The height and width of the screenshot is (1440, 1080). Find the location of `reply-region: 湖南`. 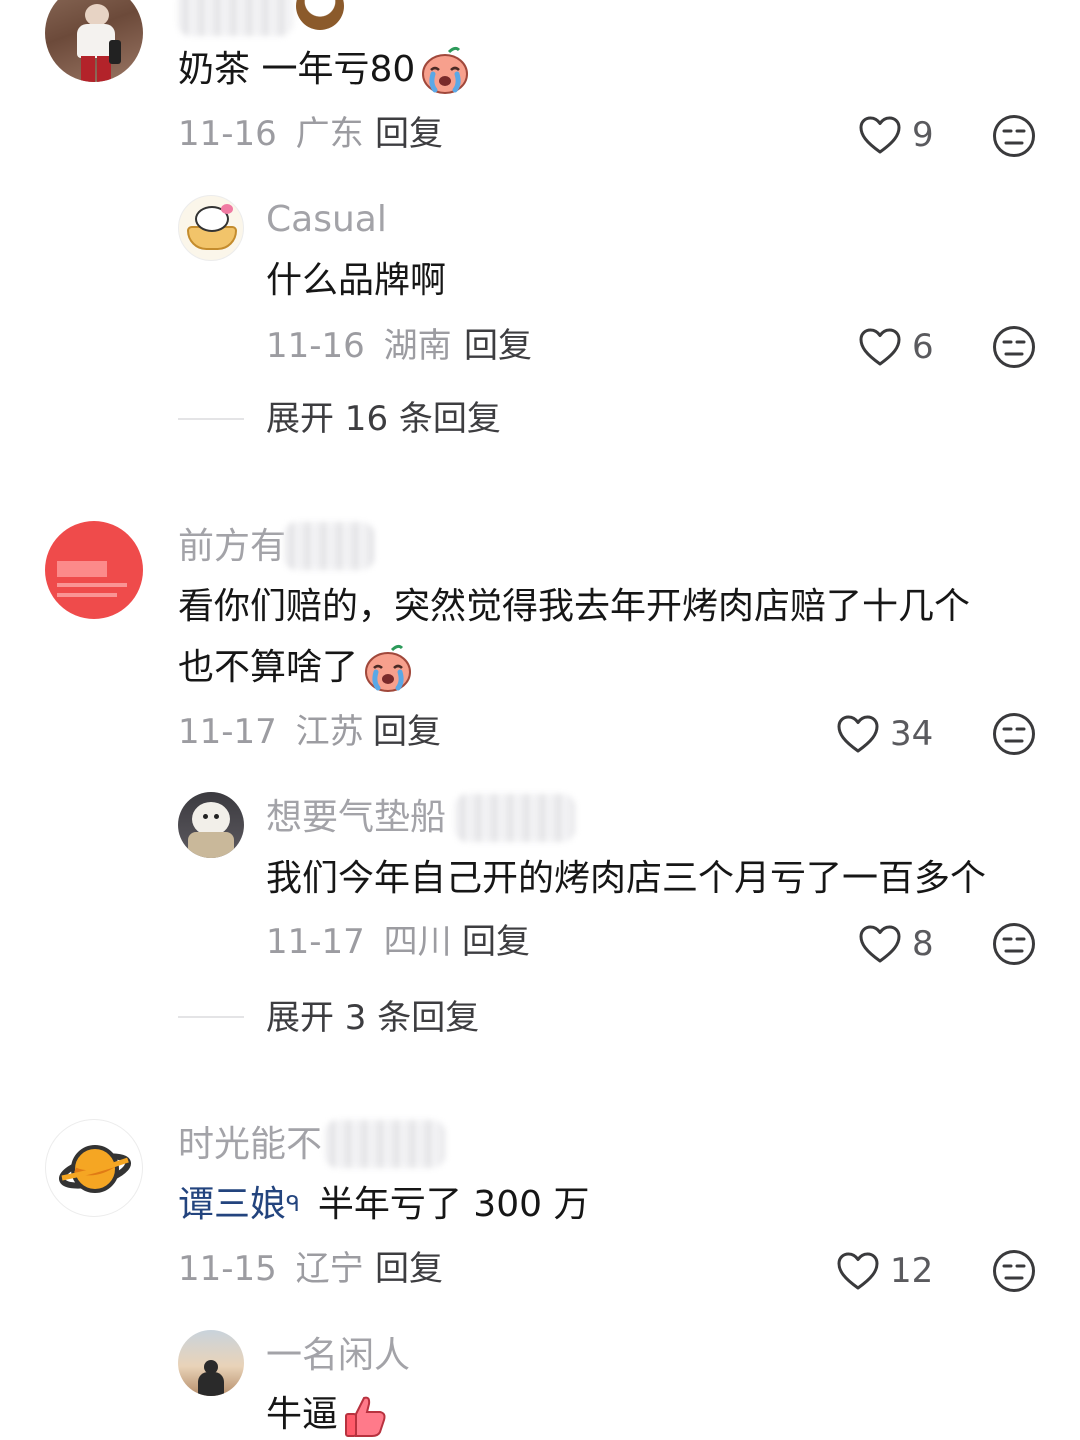

reply-region: 湖南 is located at coordinates (417, 346).